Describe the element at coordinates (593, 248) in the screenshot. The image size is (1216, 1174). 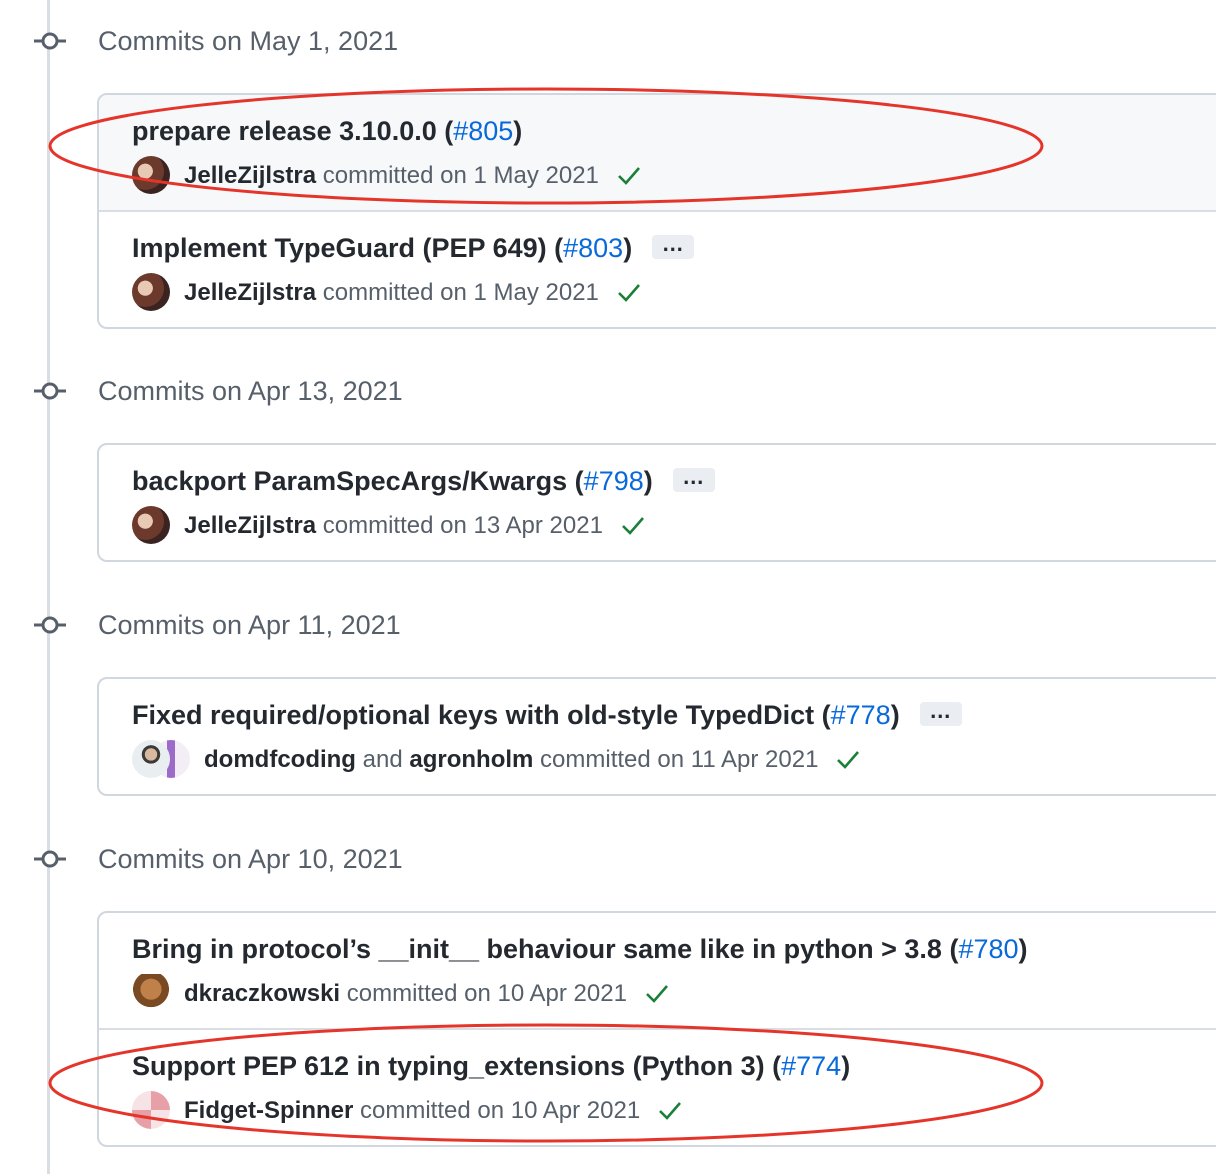
I see `pull-request-link: #803` at that location.